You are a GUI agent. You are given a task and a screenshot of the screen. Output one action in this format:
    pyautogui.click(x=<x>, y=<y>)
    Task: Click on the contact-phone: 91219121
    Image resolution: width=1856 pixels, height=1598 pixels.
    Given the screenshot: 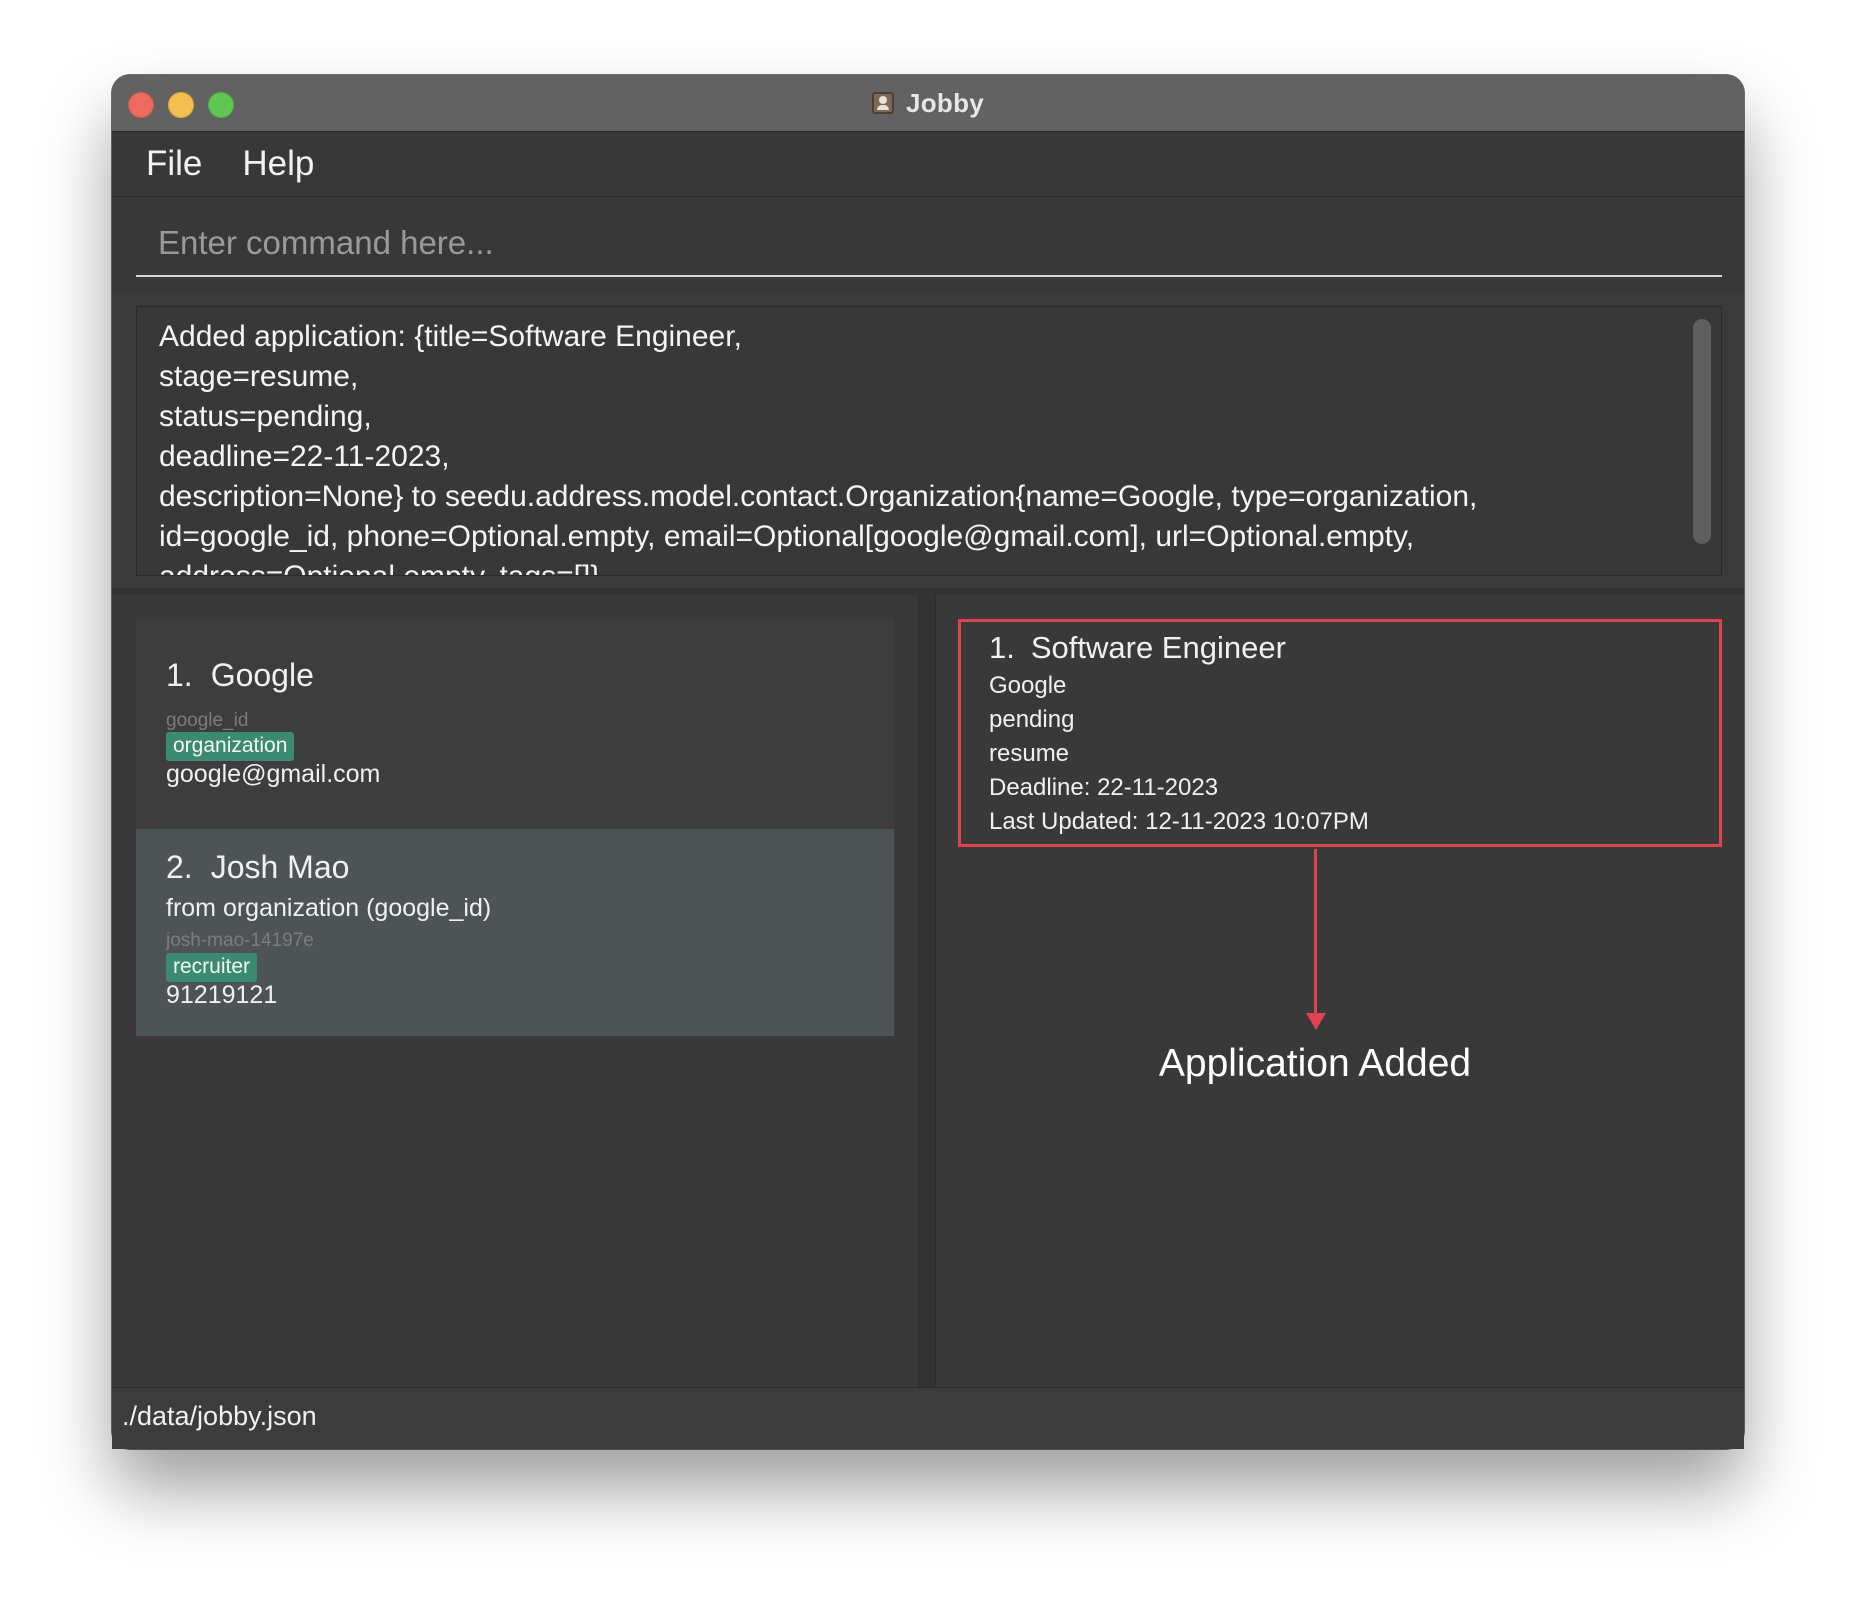 What is the action you would take?
    pyautogui.click(x=222, y=995)
    